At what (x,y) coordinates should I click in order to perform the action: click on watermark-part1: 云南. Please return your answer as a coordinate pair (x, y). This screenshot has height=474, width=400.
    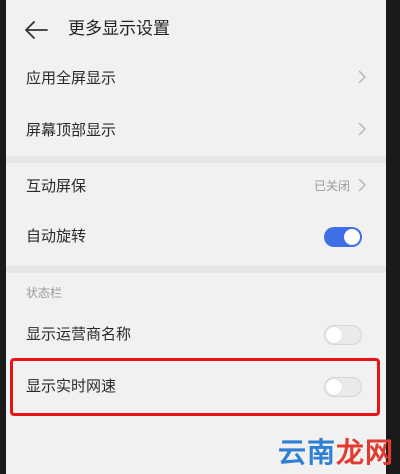
    Looking at the image, I should click on (306, 452).